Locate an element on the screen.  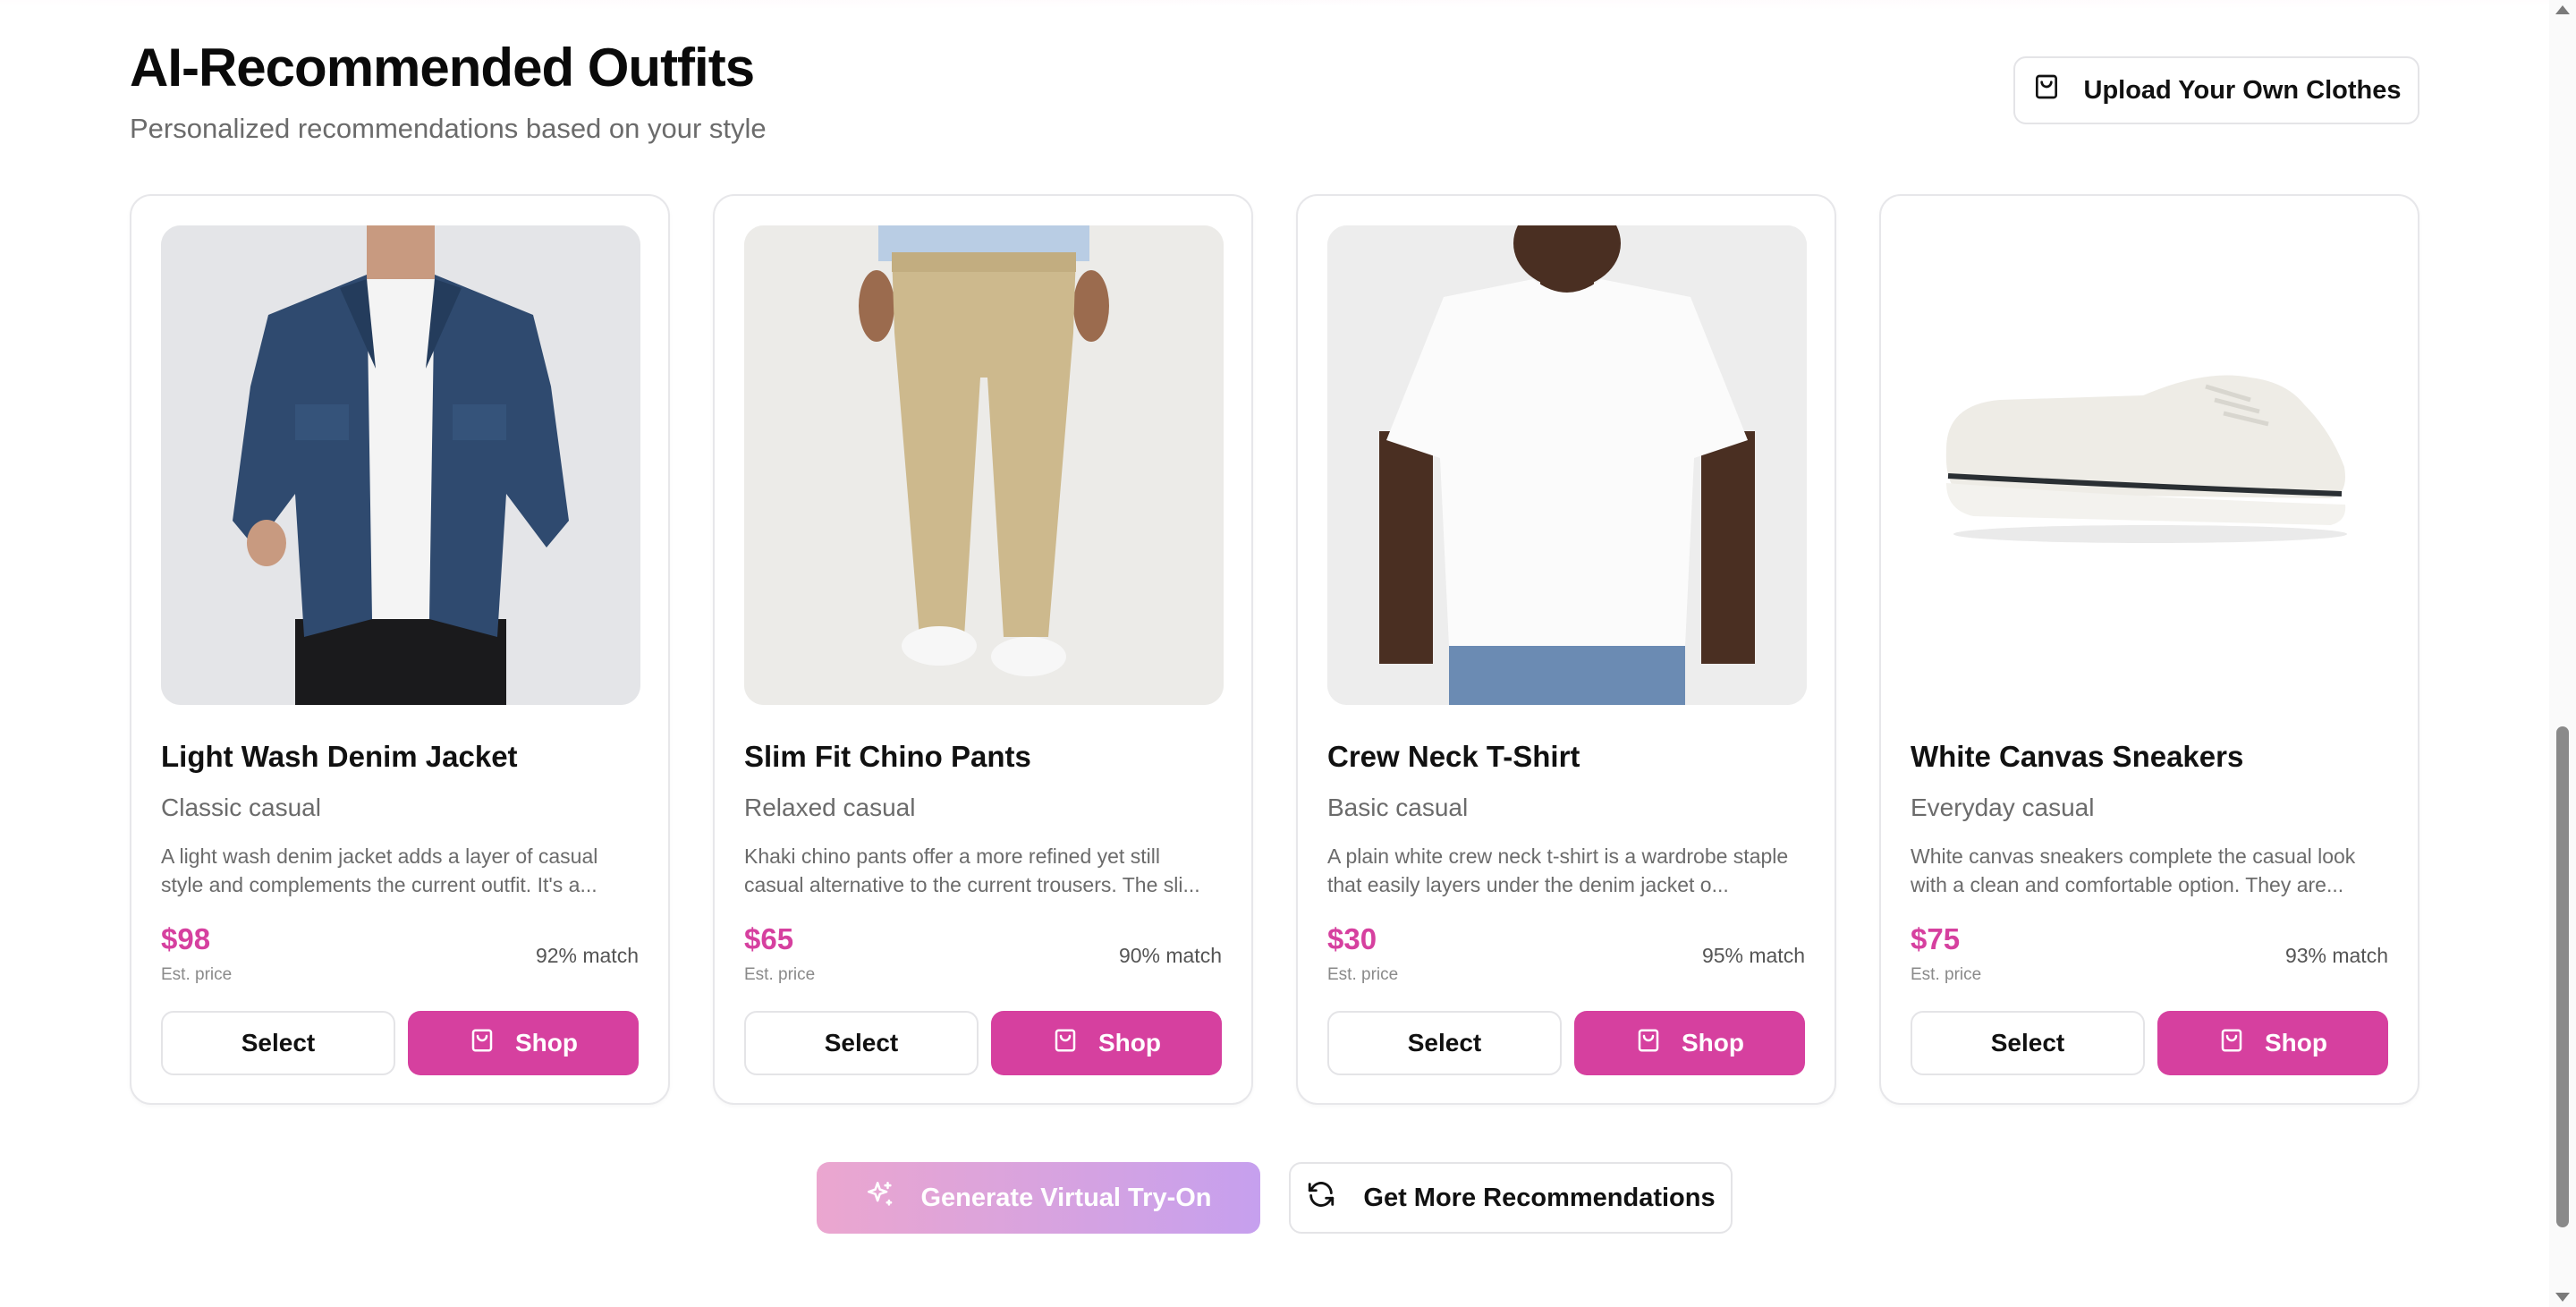
scroll-up-arrow-icon is located at coordinates (2562, 9).